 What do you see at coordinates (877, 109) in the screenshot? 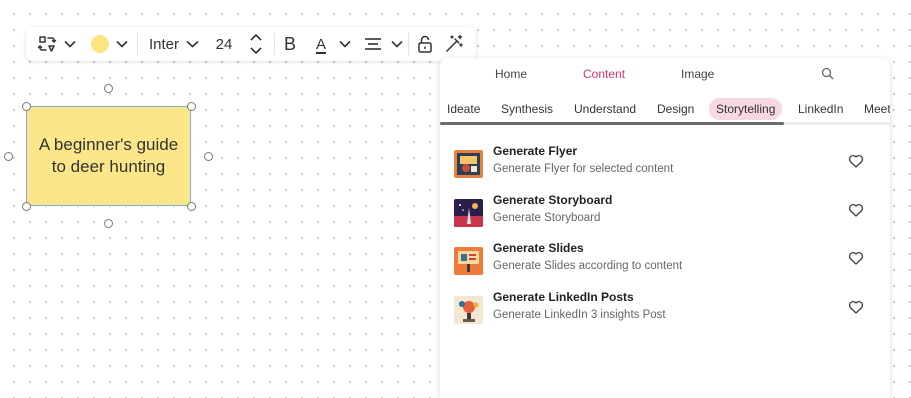
I see `tab-meet: Meet` at bounding box center [877, 109].